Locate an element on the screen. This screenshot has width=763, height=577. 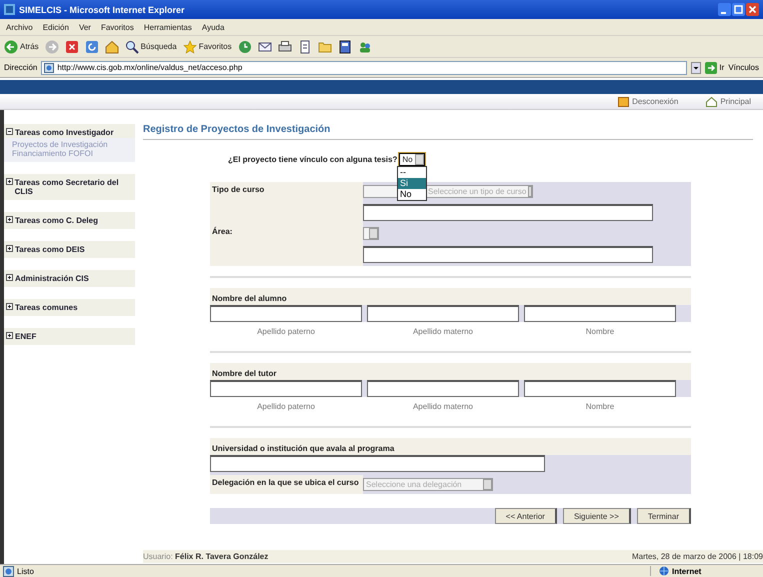
minus-box-icon is located at coordinates (9, 131).